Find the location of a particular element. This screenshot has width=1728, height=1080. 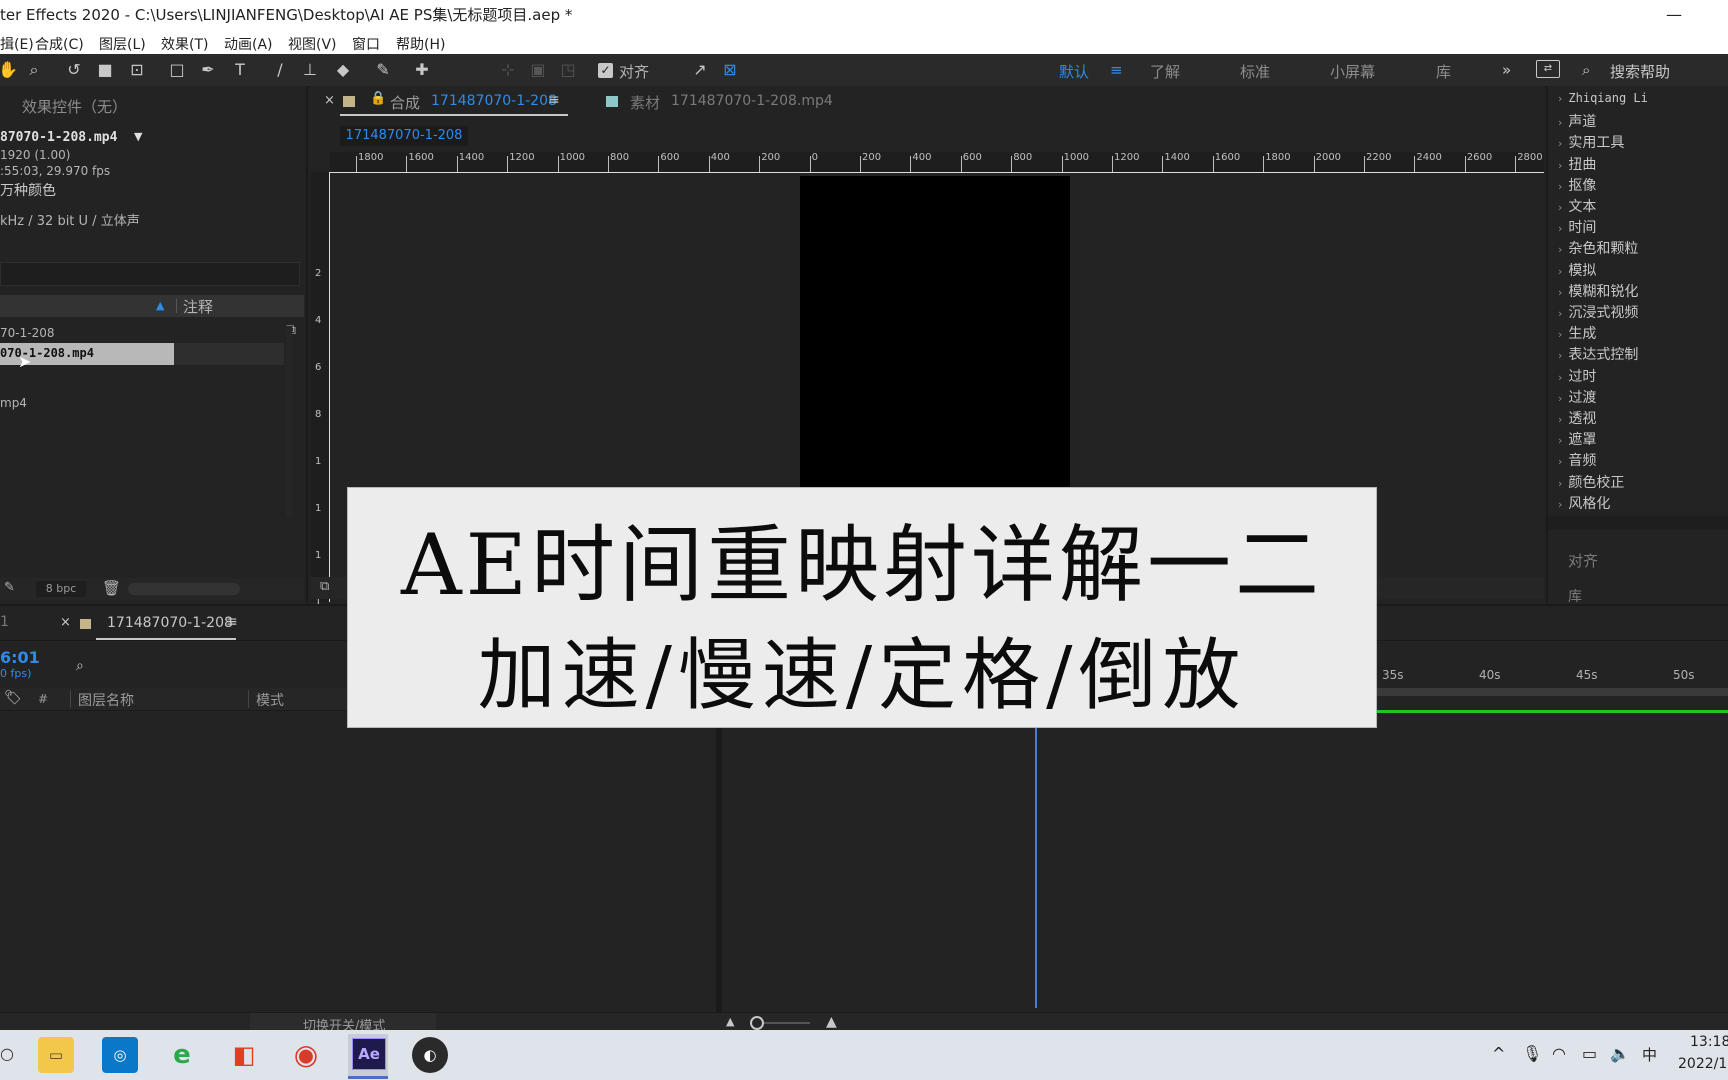

render-queue-tab: 1 is located at coordinates (4, 622).